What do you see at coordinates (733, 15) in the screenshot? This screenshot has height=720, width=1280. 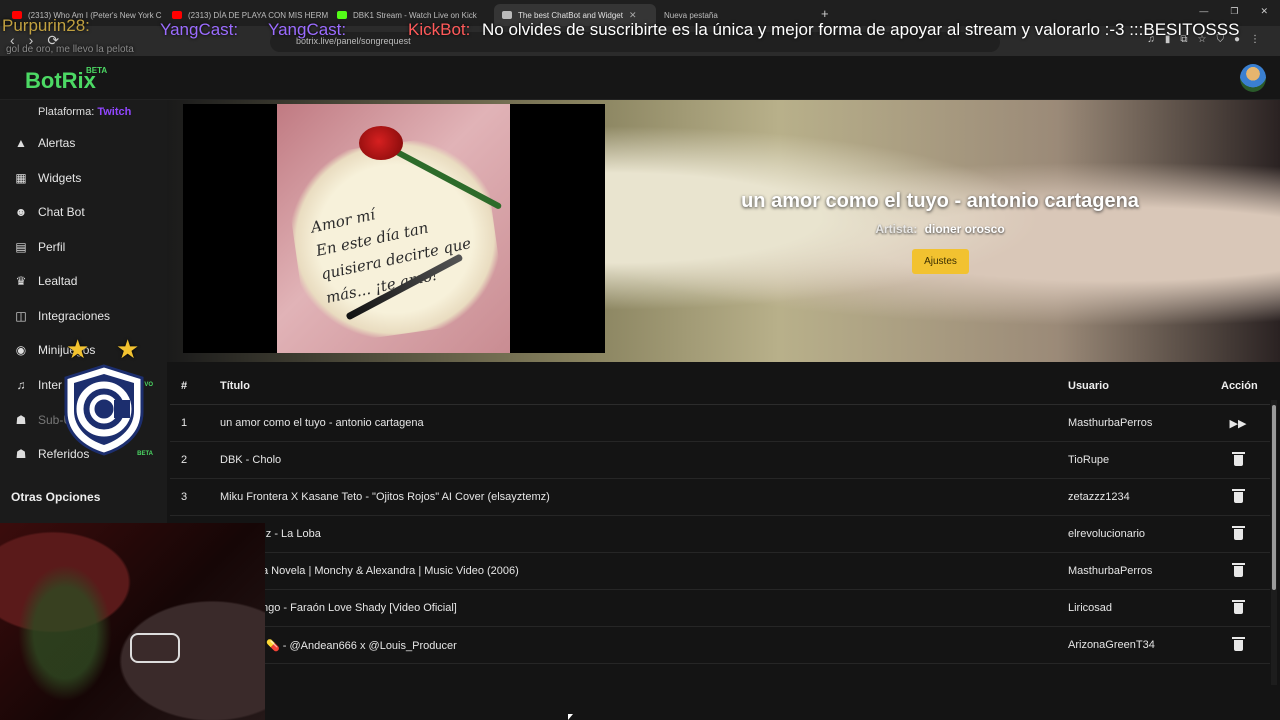 I see `browser-tab-5: Nueva pestaña` at bounding box center [733, 15].